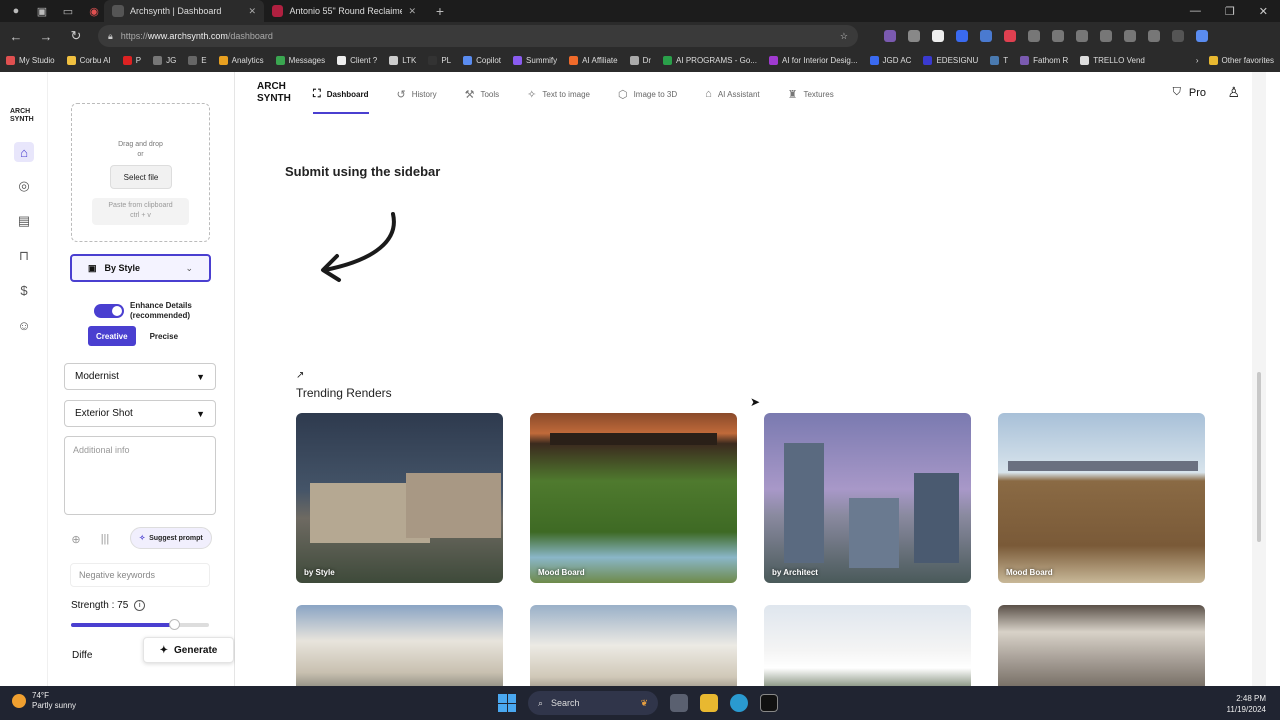  I want to click on pro-badge: ⛉ Pro, so click(1189, 92).